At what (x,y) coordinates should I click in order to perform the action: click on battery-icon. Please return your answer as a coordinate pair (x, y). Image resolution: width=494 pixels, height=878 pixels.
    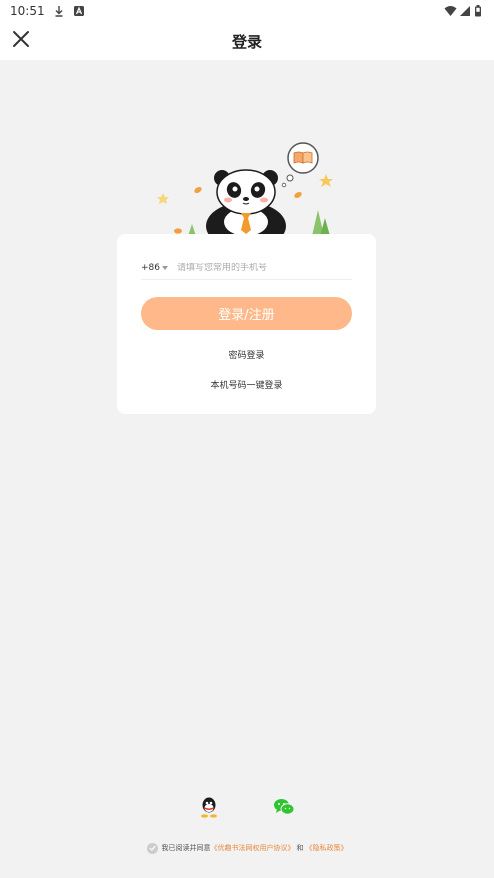
    Looking at the image, I should click on (480, 11).